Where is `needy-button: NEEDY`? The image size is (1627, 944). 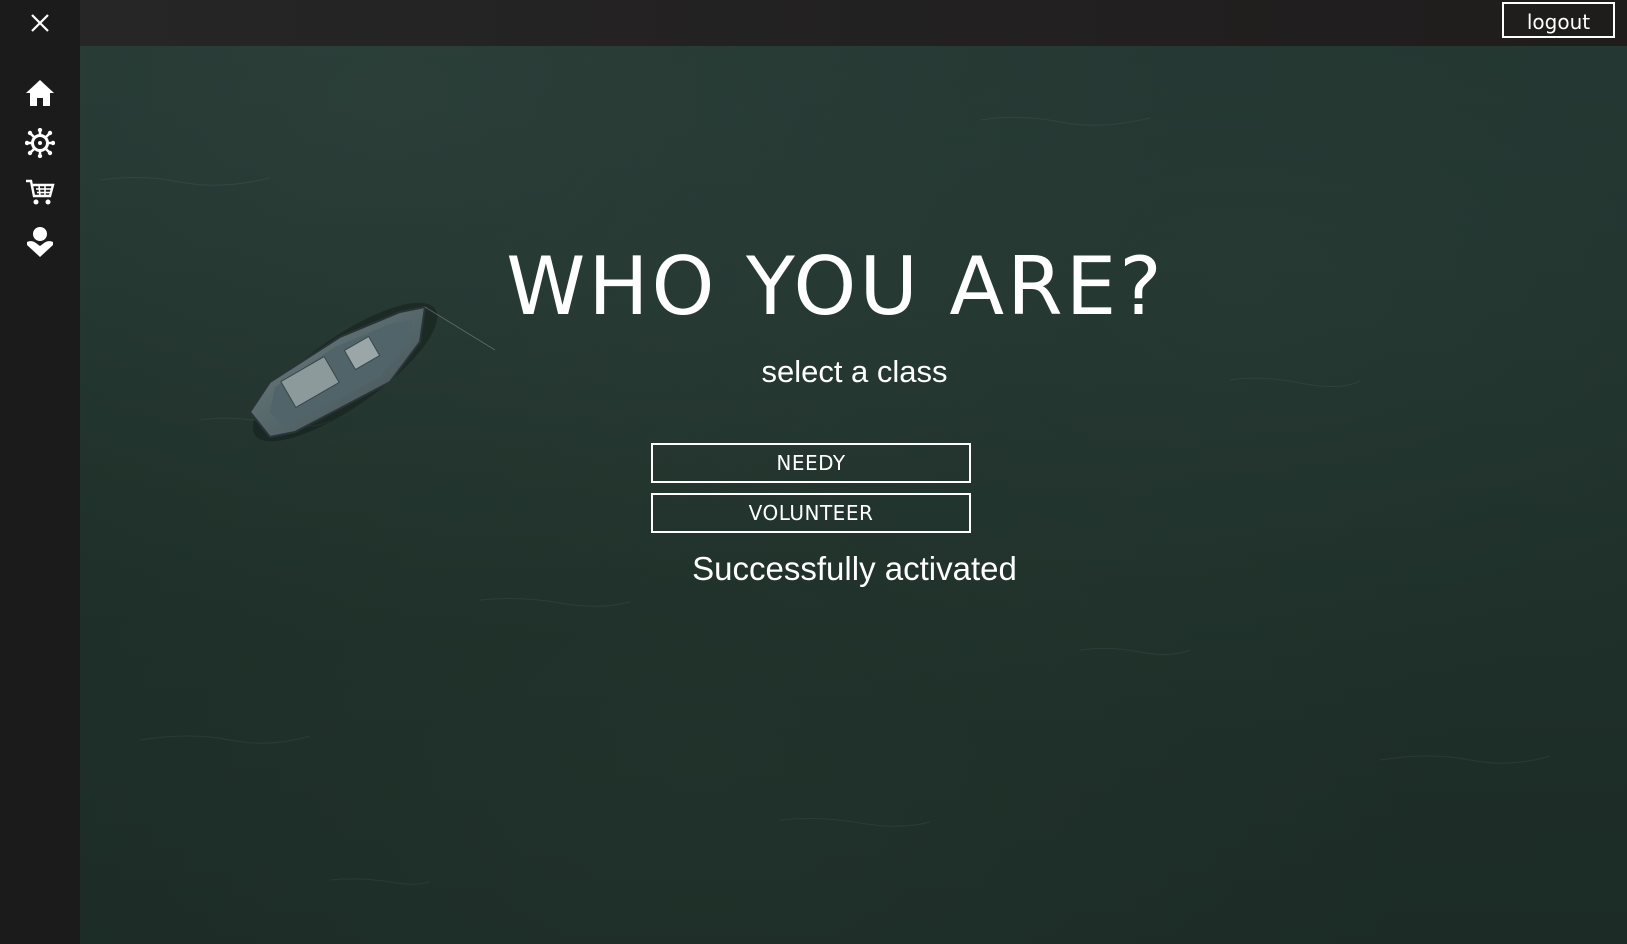
needy-button: NEEDY is located at coordinates (811, 463).